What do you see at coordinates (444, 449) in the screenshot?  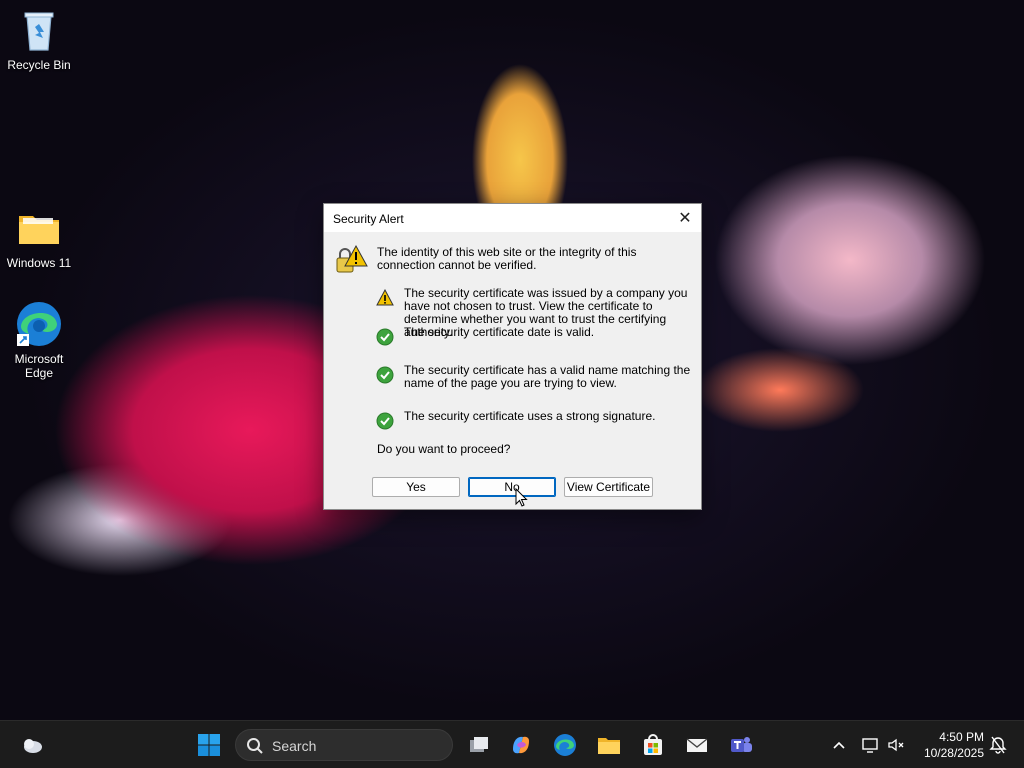 I see `proceed-question: Do you want to proceed?` at bounding box center [444, 449].